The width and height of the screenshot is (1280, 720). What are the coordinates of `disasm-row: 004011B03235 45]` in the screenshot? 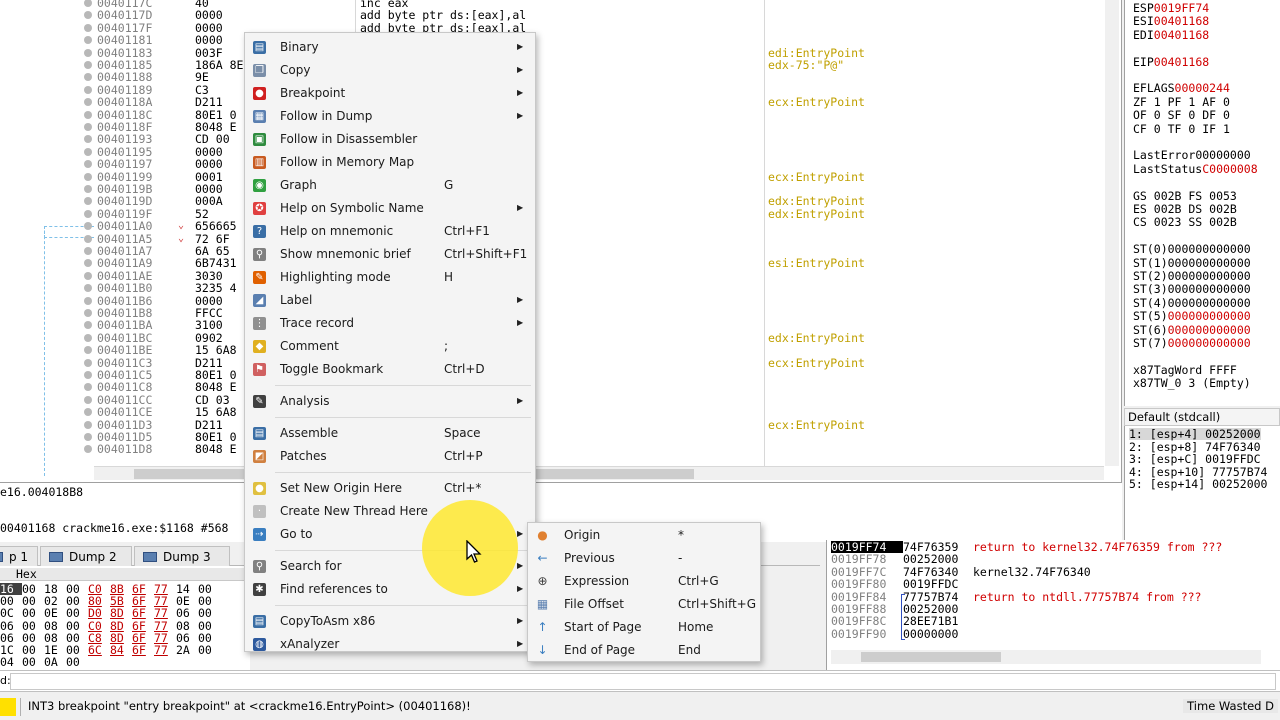 It's located at (550, 288).